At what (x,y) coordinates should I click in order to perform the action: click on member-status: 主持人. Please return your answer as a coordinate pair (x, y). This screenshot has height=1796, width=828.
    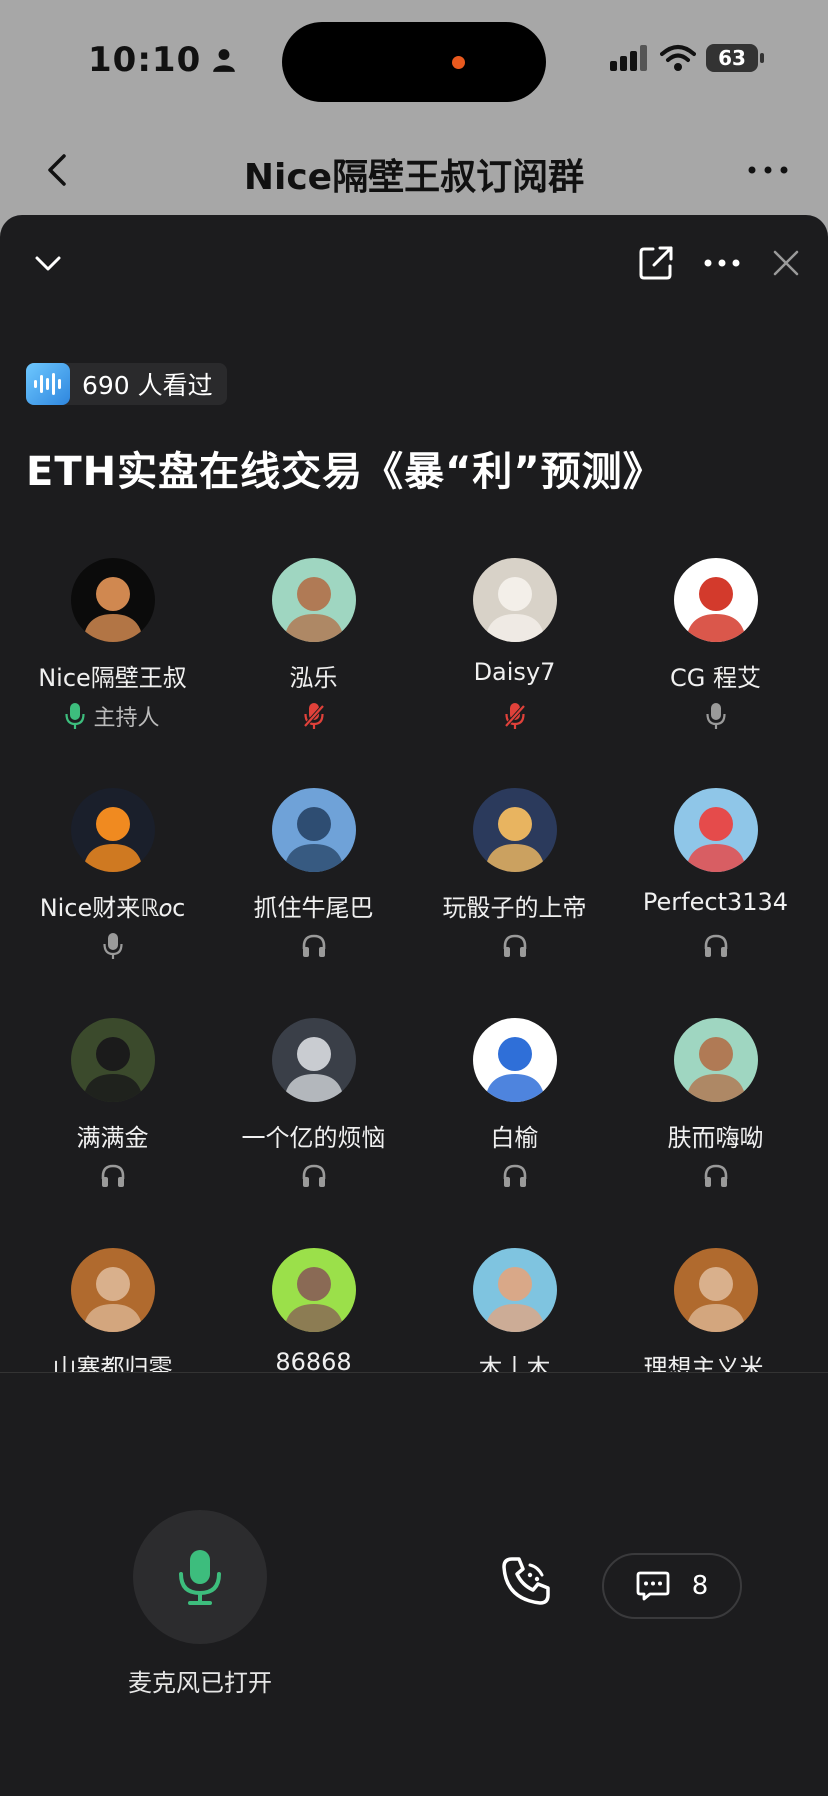
    Looking at the image, I should click on (112, 716).